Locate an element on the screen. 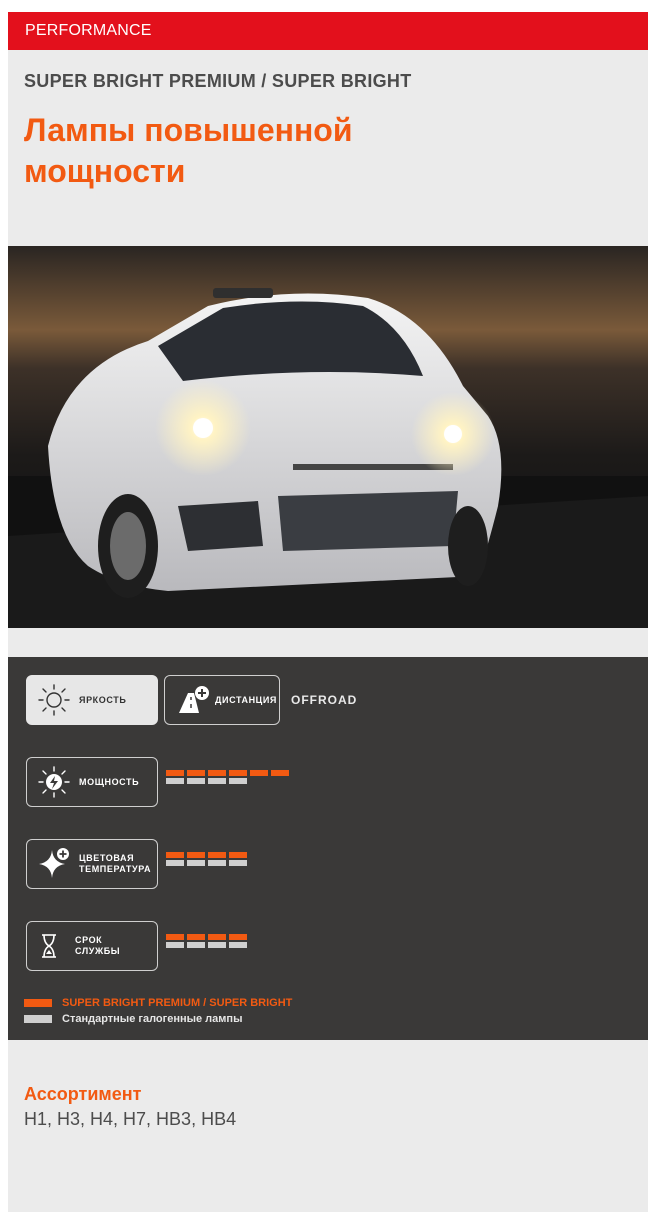 Image resolution: width=648 pixels, height=1216 pixels. power-label: МОЩНОСТЬ is located at coordinates (109, 781).